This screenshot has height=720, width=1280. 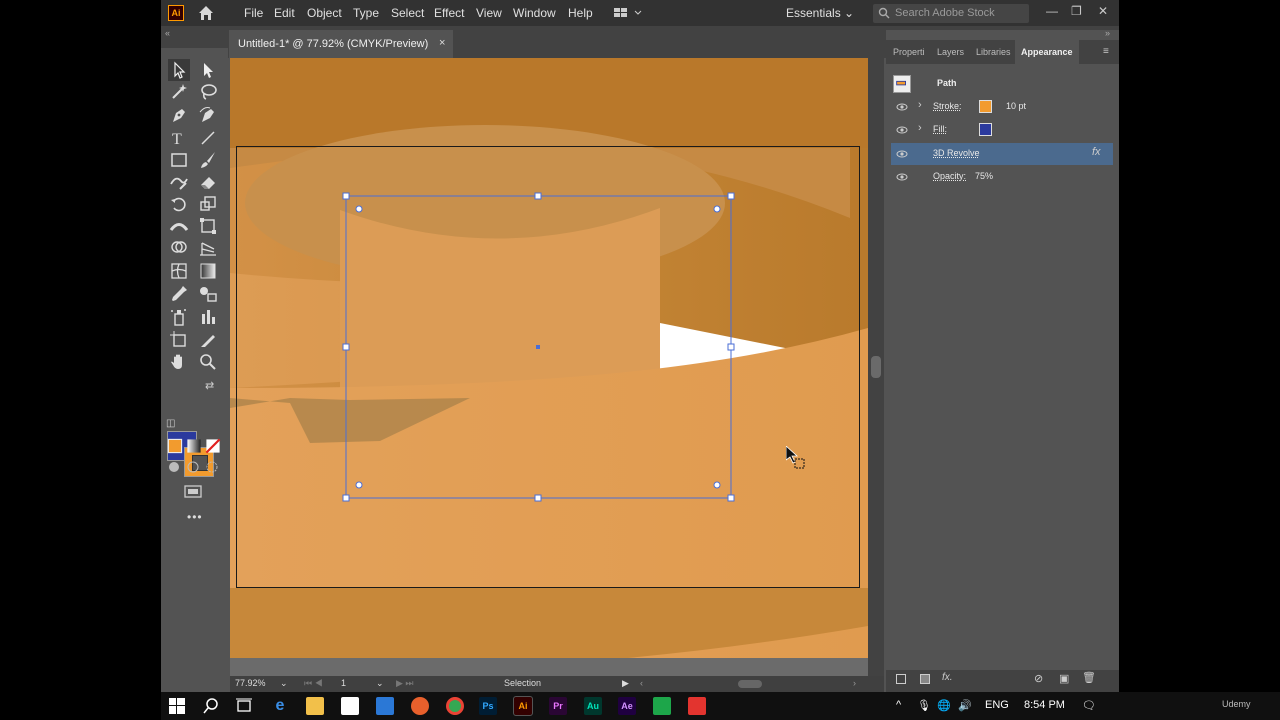 I want to click on handle-middle-right, so click(x=731, y=347).